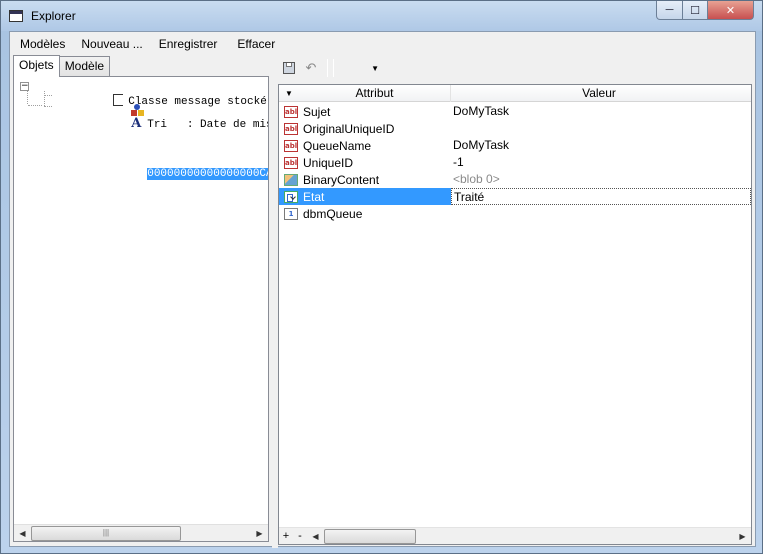  What do you see at coordinates (669, 10) in the screenshot?
I see `minimize-button: ─` at bounding box center [669, 10].